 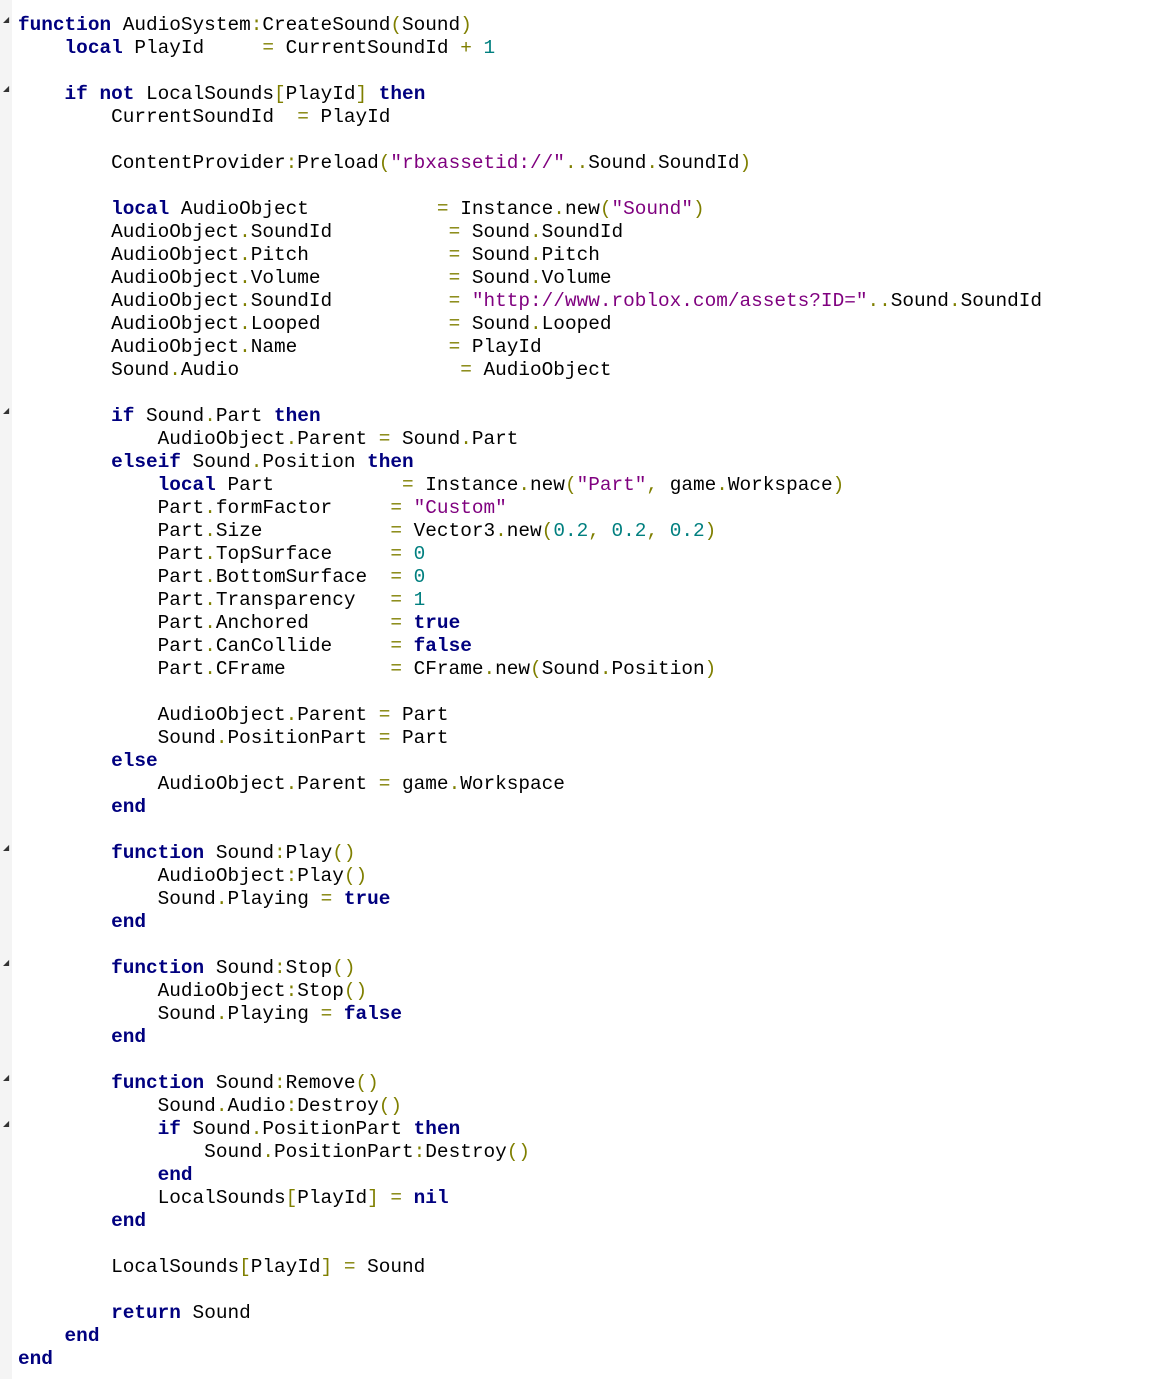 What do you see at coordinates (530, 1313) in the screenshot?
I see `code-line-57: return Sound` at bounding box center [530, 1313].